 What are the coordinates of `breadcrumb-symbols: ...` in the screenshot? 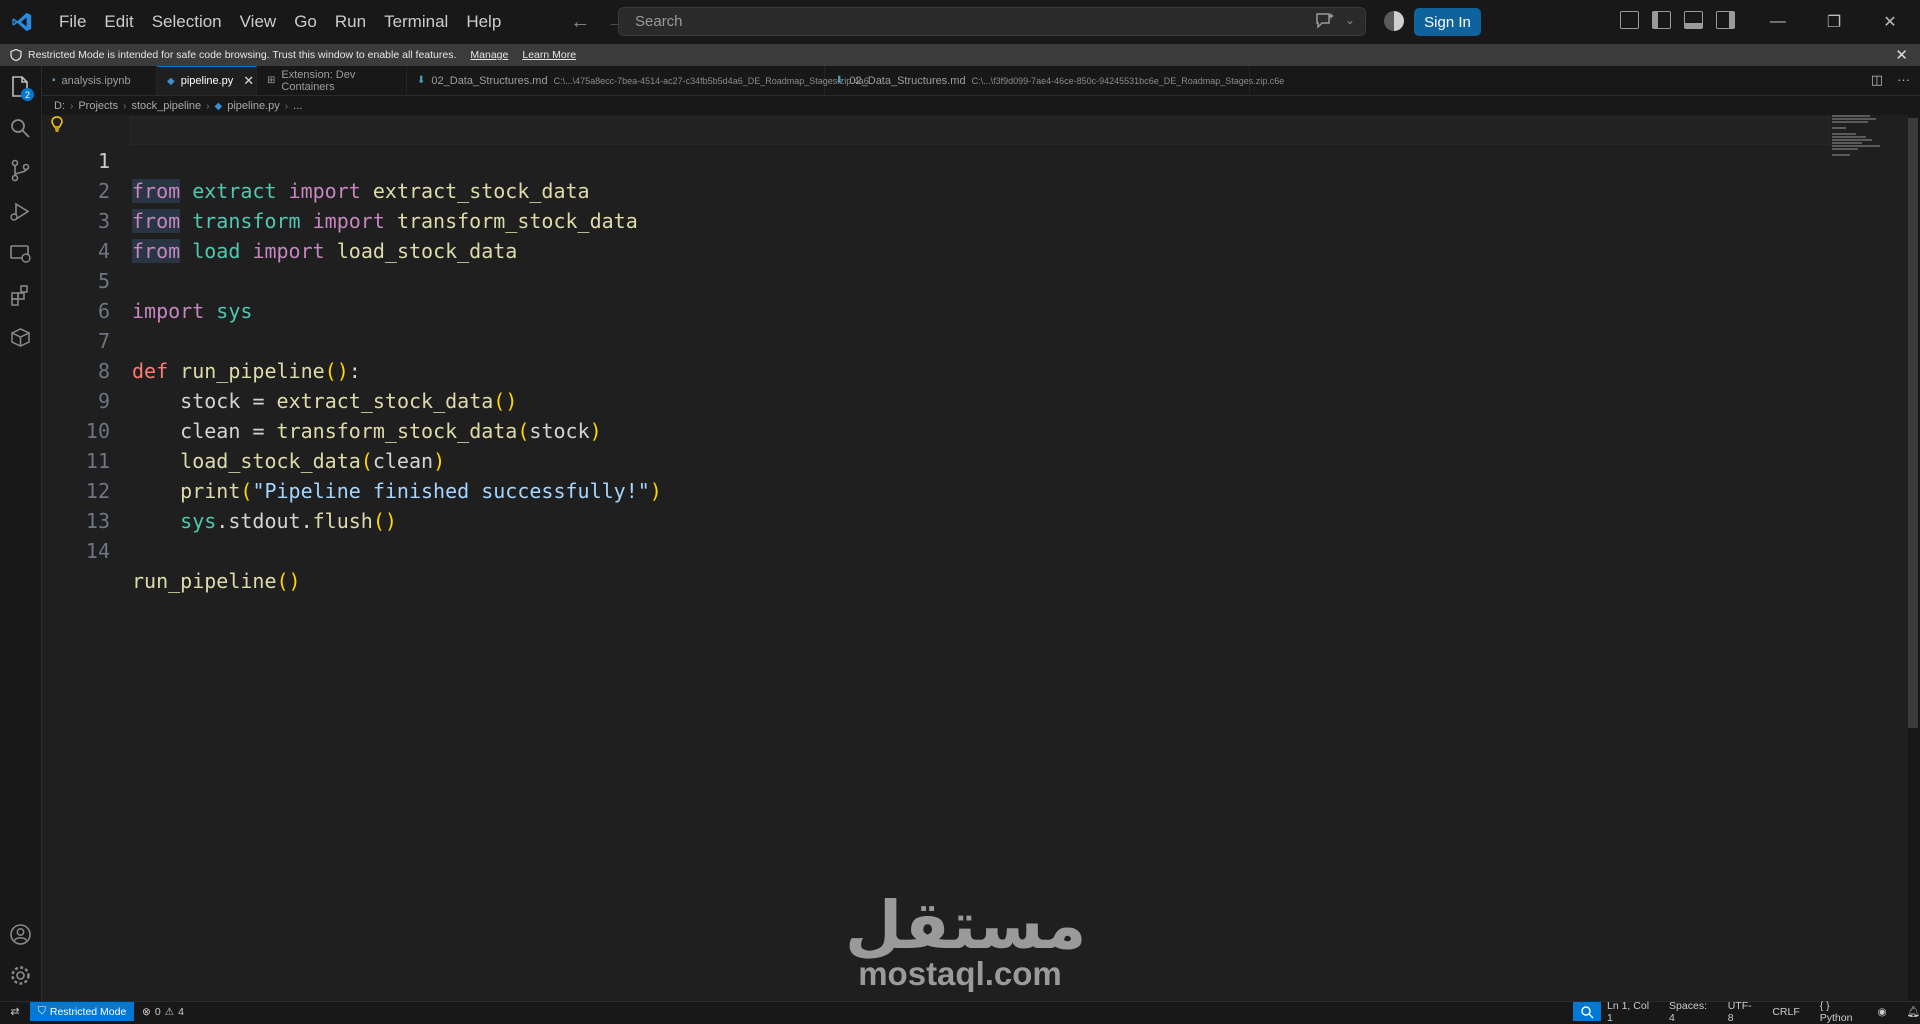 It's located at (297, 106).